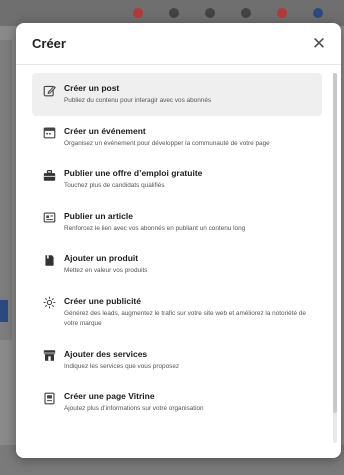  Describe the element at coordinates (106, 270) in the screenshot. I see `option-description: Mettez en valeur vos produits` at that location.